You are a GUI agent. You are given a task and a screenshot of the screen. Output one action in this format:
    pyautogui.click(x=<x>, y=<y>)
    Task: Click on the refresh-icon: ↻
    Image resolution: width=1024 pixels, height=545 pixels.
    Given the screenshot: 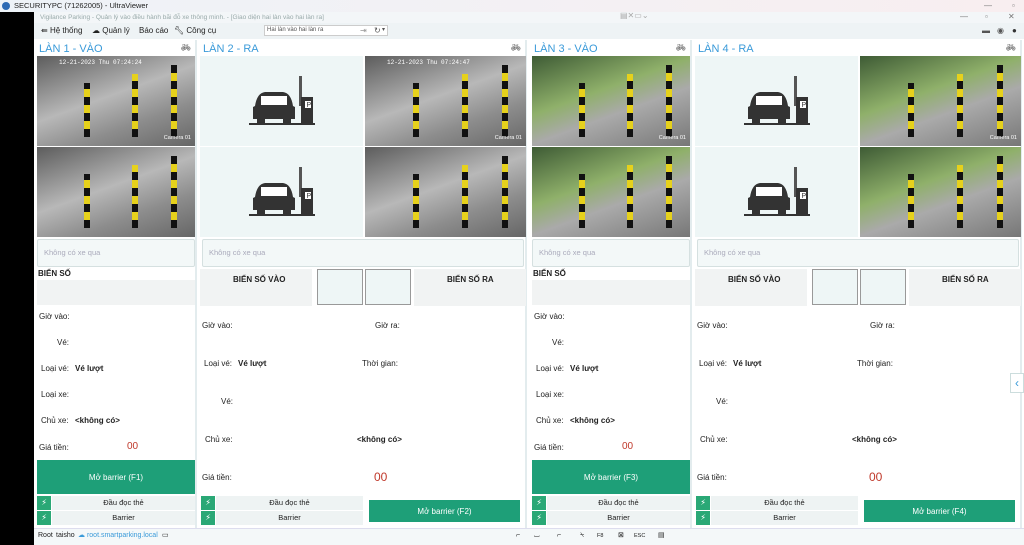 What is the action you would take?
    pyautogui.click(x=377, y=31)
    